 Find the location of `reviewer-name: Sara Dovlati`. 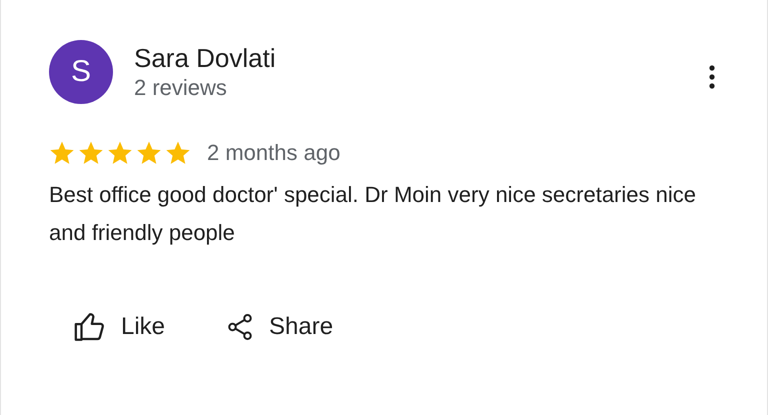

reviewer-name: Sara Dovlati is located at coordinates (421, 58).